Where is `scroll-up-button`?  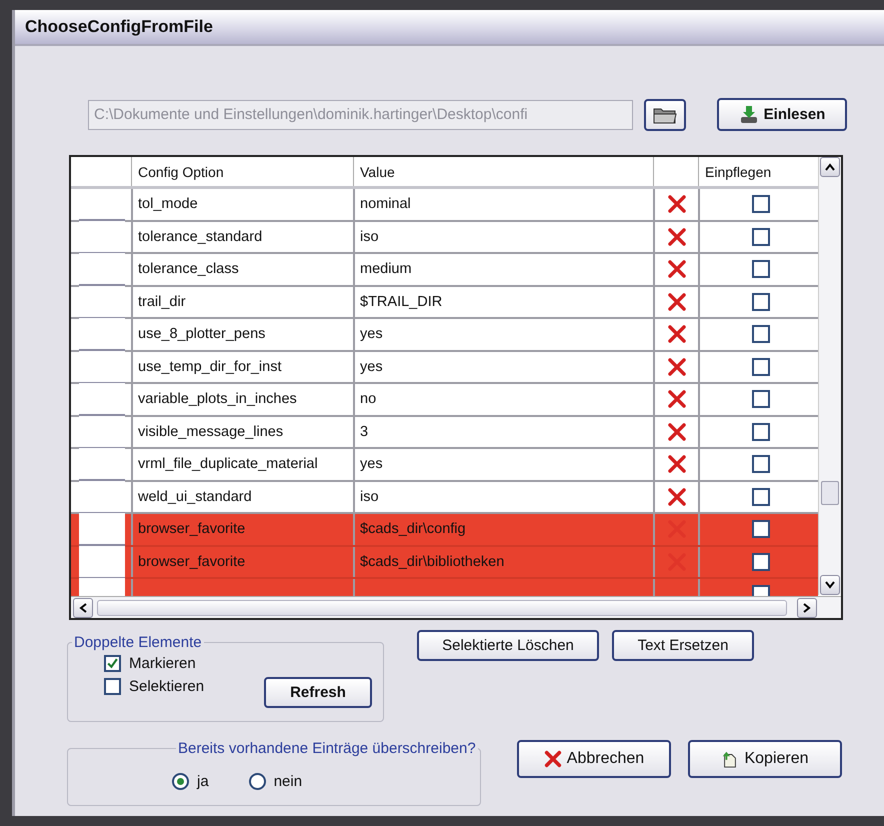
scroll-up-button is located at coordinates (830, 167).